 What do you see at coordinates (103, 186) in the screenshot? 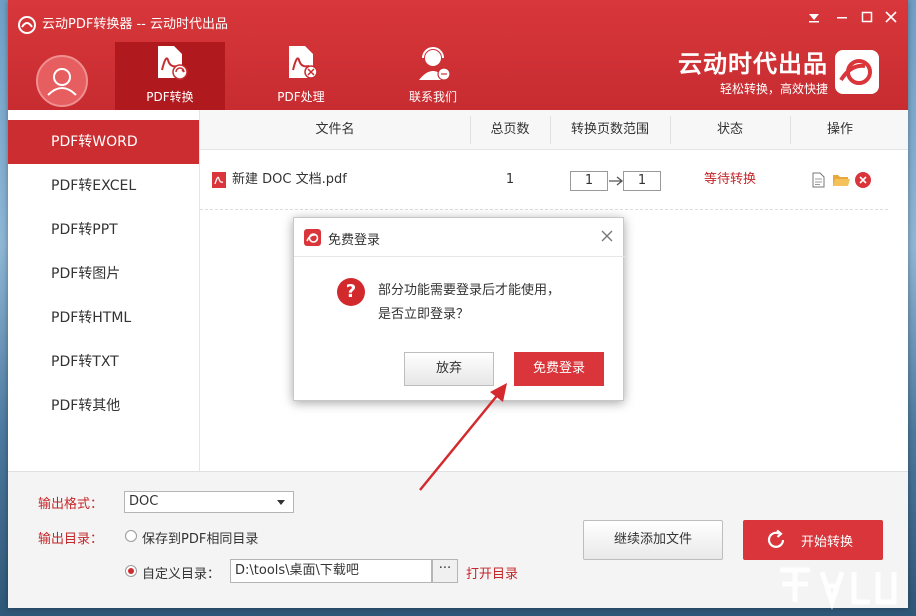
I see `sidebar-item-pdf-to-excel: PDF转EXCEL` at bounding box center [103, 186].